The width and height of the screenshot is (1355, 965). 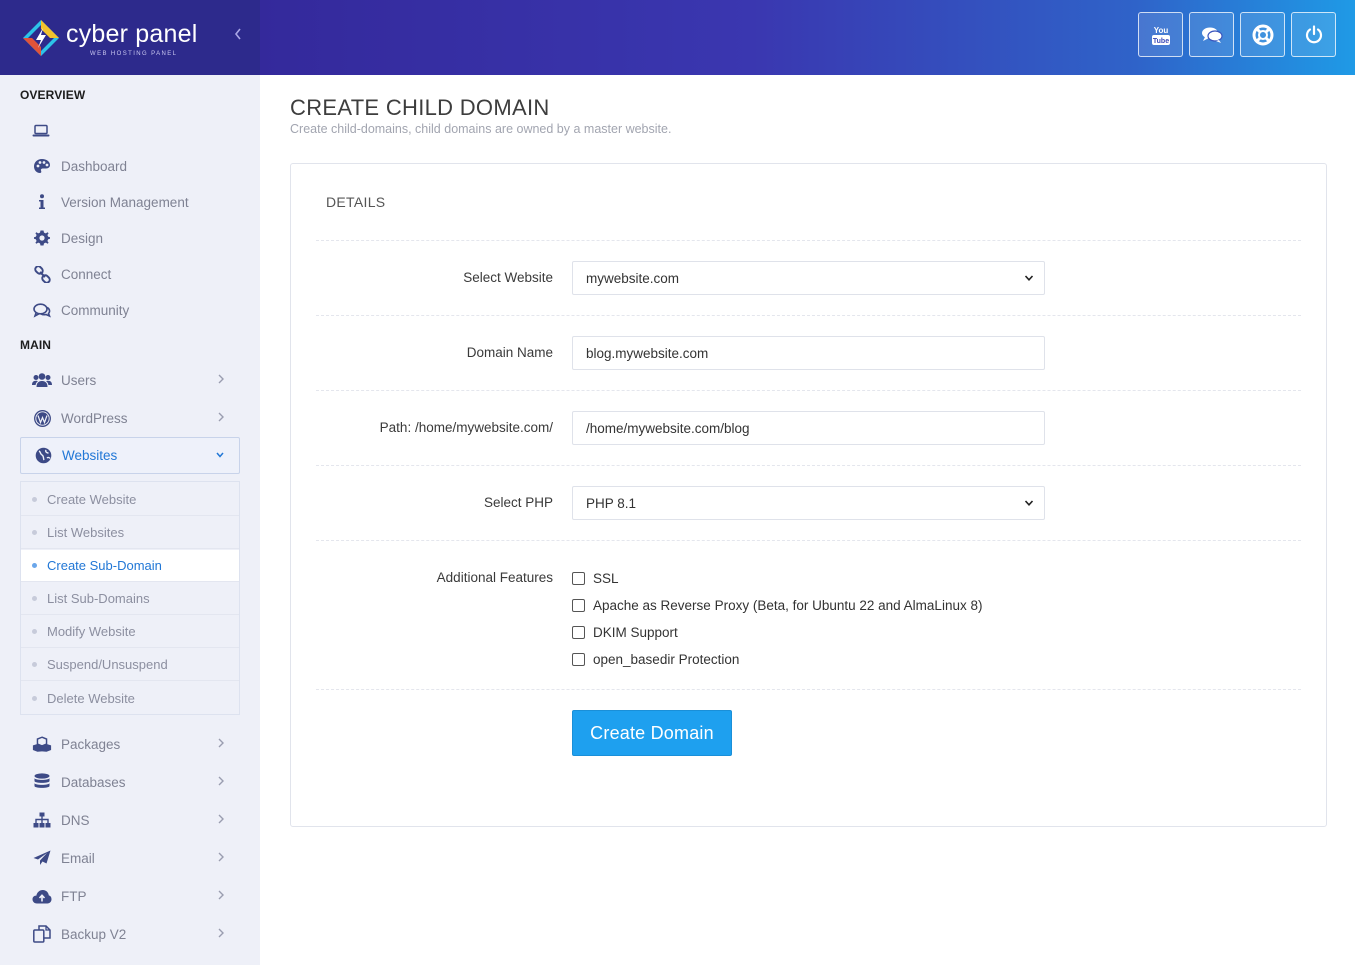 I want to click on path-value: /home/mywebsite.com/blog, so click(x=668, y=428).